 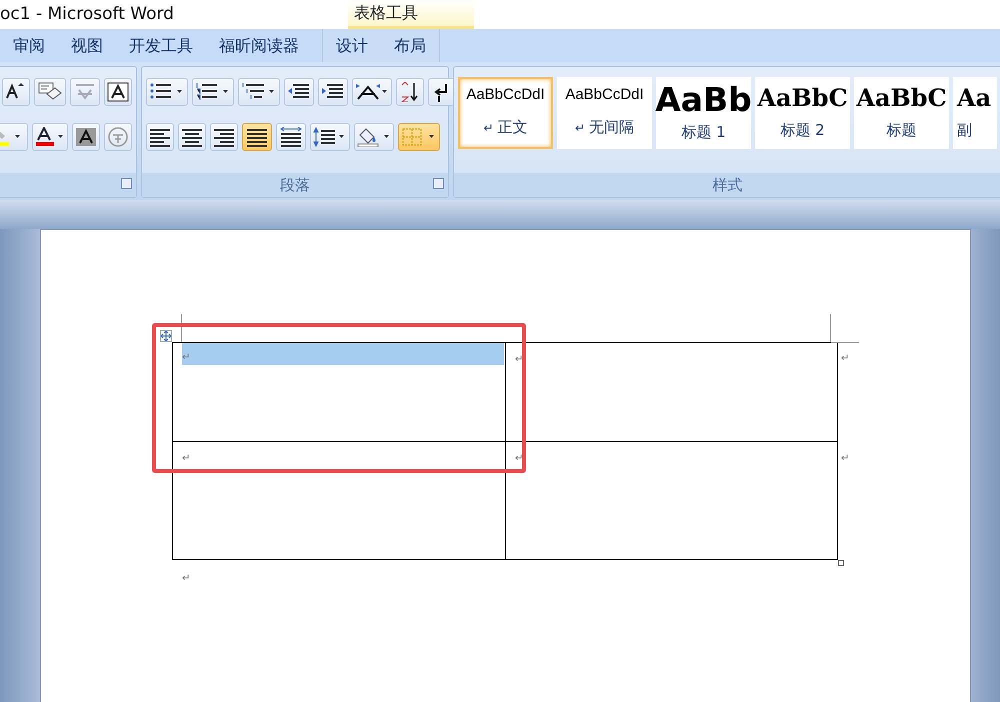 I want to click on numbered-list-button, so click(x=213, y=92).